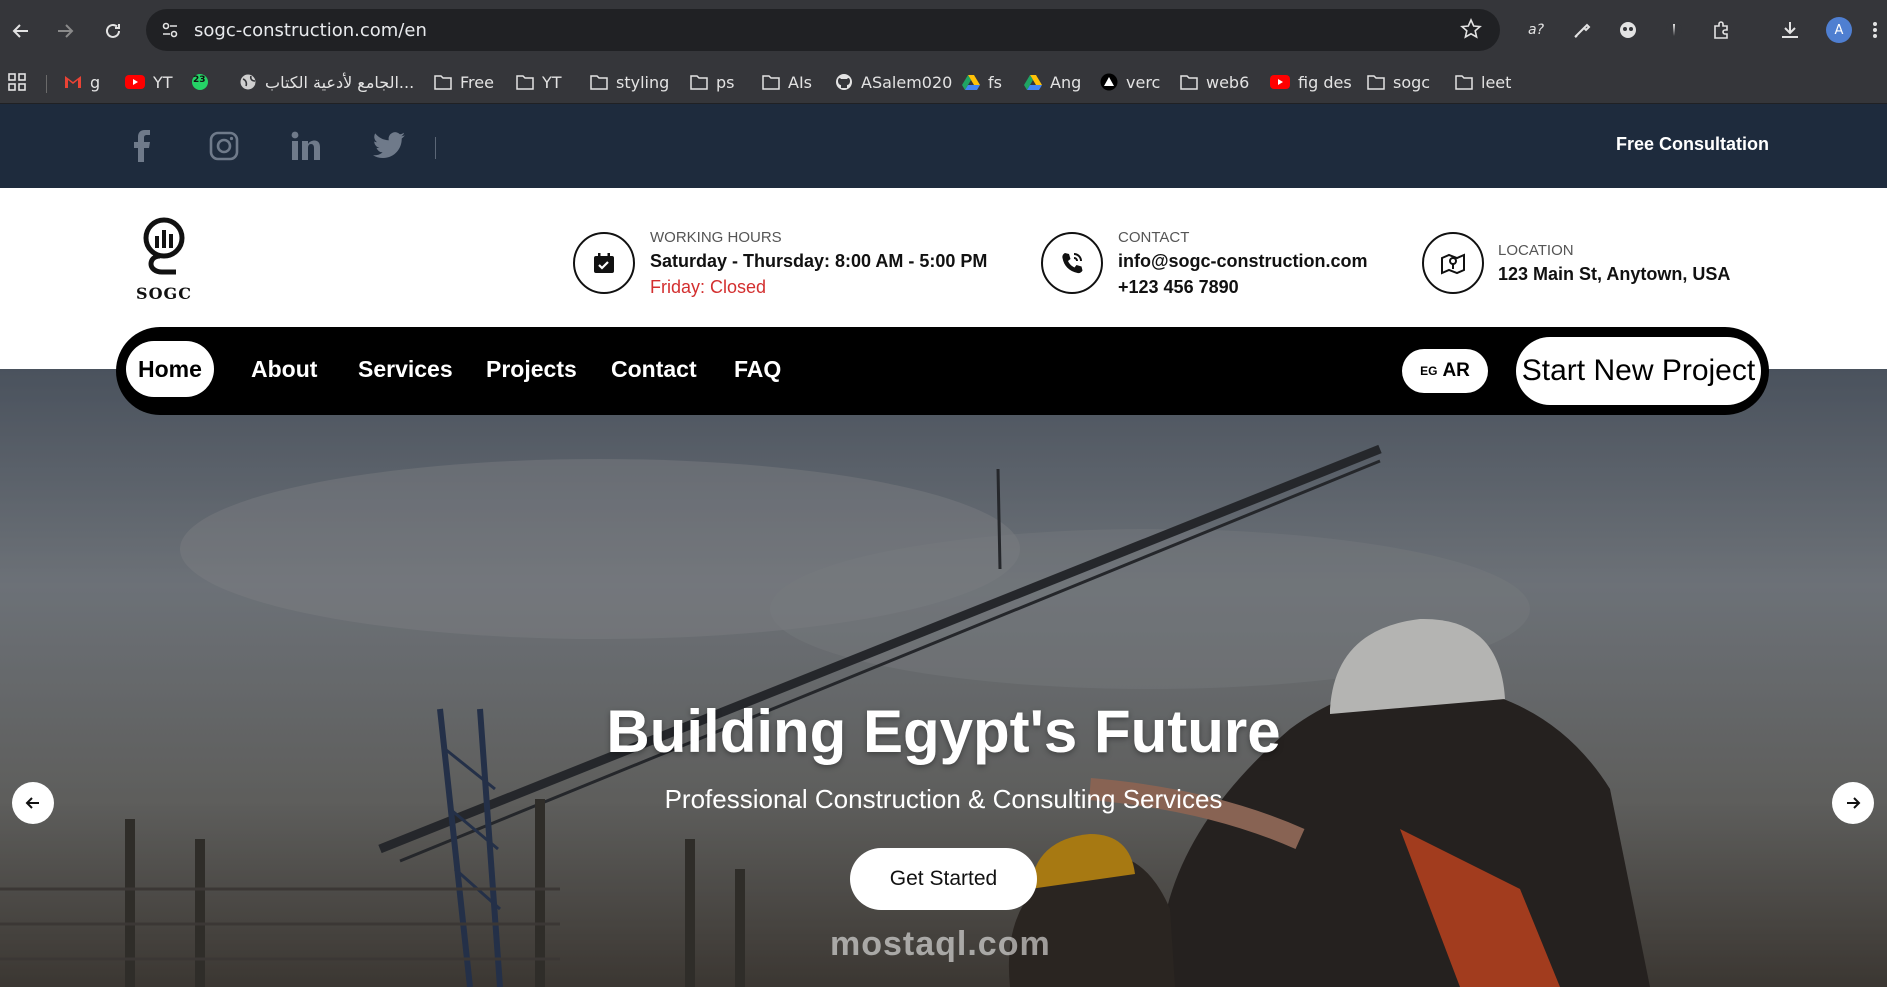 Image resolution: width=1887 pixels, height=987 pixels. Describe the element at coordinates (1582, 30) in the screenshot. I see `color-picker-icon` at that location.